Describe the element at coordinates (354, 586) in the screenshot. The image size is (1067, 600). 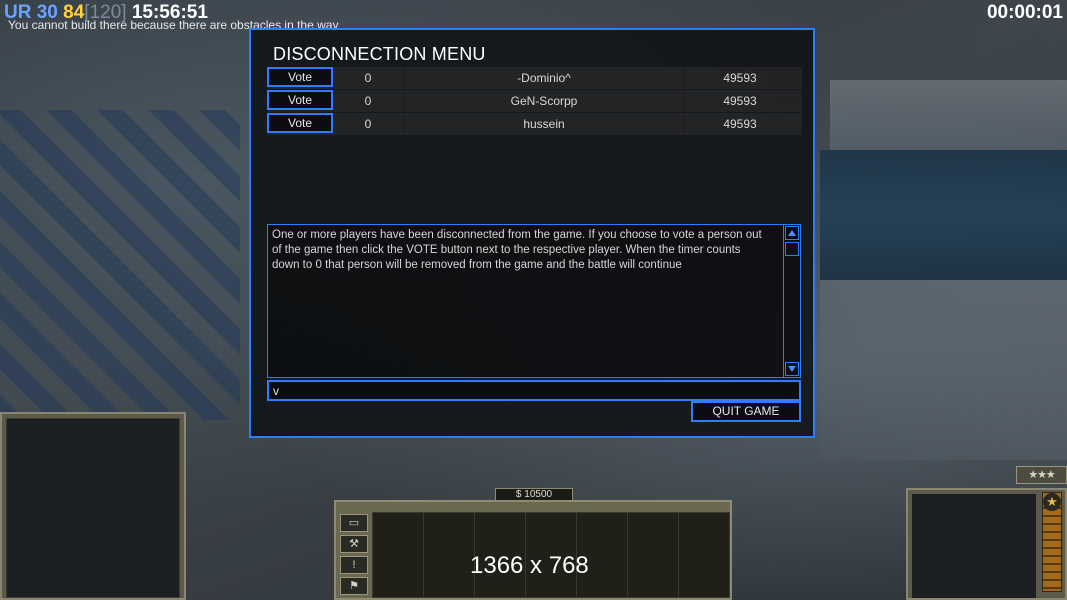
I see `flag-icon: ⚑` at that location.